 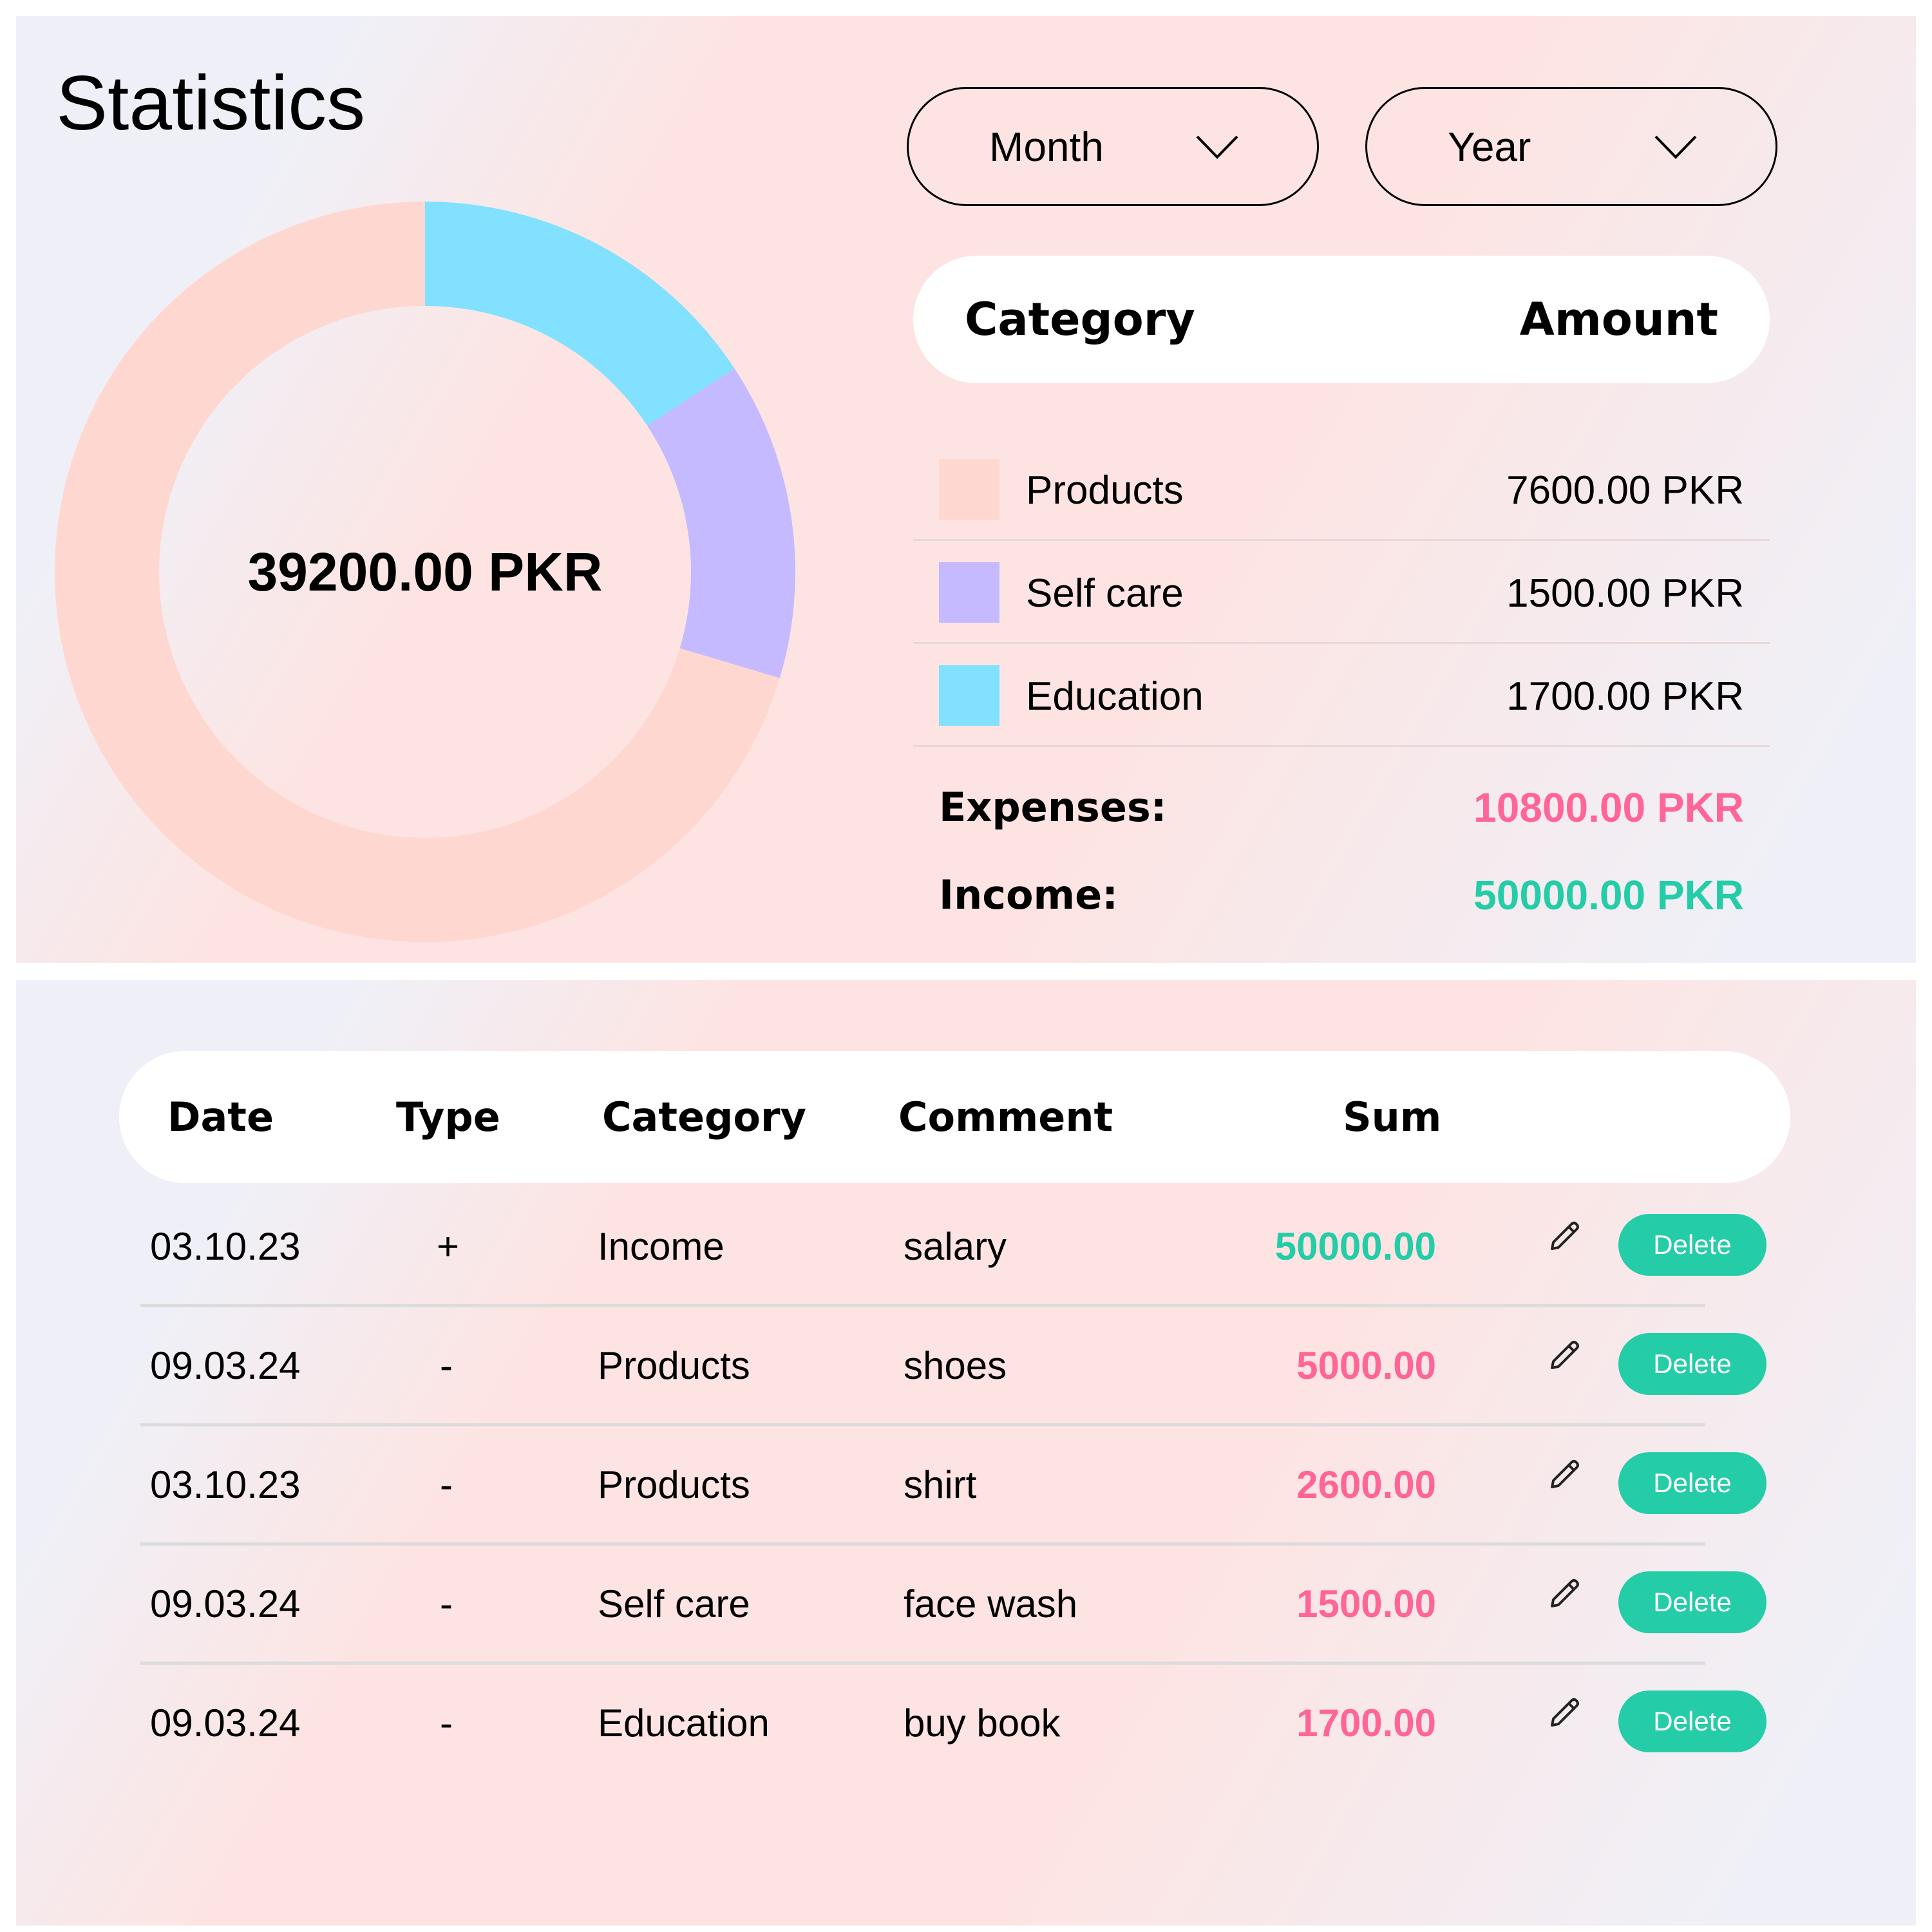 What do you see at coordinates (1618, 319) in the screenshot?
I see `header-amount: Amount` at bounding box center [1618, 319].